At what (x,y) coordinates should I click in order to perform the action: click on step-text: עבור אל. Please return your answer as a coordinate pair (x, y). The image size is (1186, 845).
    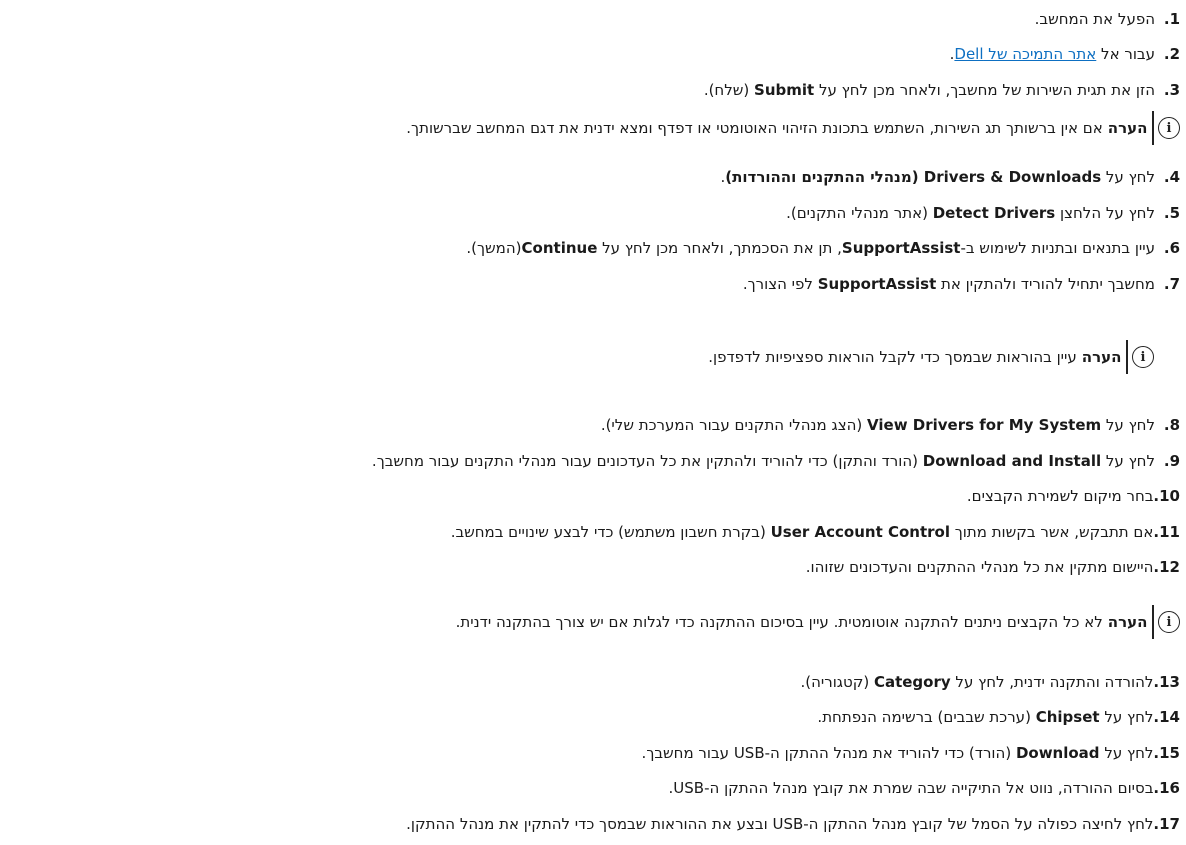
    Looking at the image, I should click on (1125, 54).